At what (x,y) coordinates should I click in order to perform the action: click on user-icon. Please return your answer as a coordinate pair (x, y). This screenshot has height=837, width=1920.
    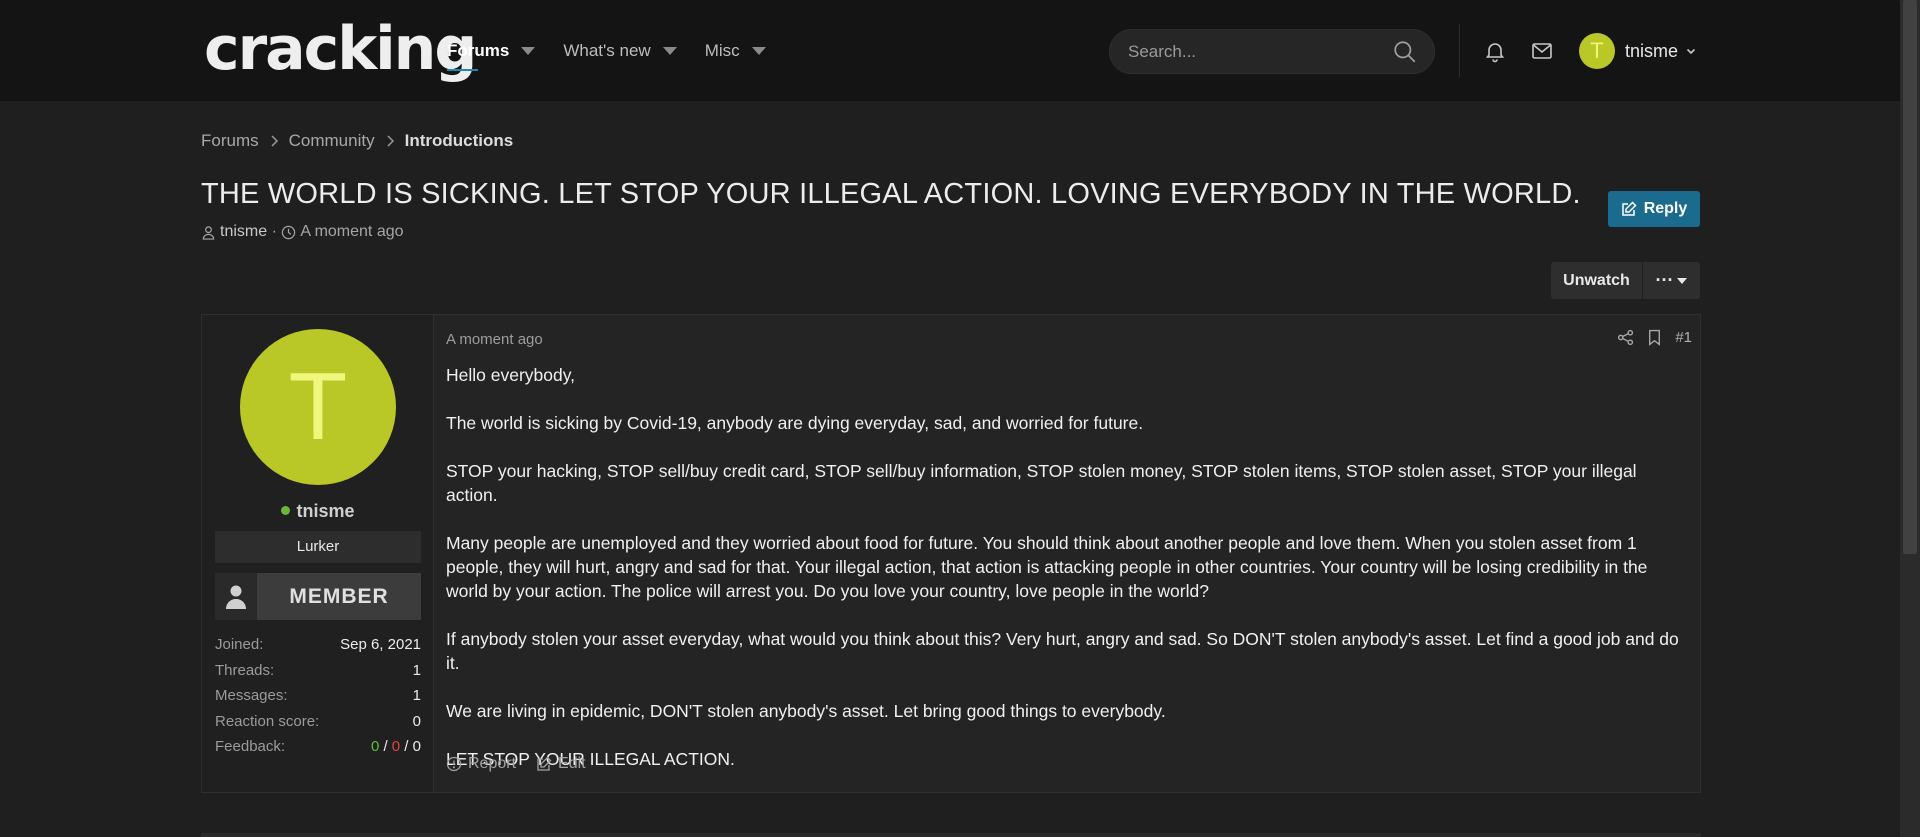
    Looking at the image, I should click on (208, 232).